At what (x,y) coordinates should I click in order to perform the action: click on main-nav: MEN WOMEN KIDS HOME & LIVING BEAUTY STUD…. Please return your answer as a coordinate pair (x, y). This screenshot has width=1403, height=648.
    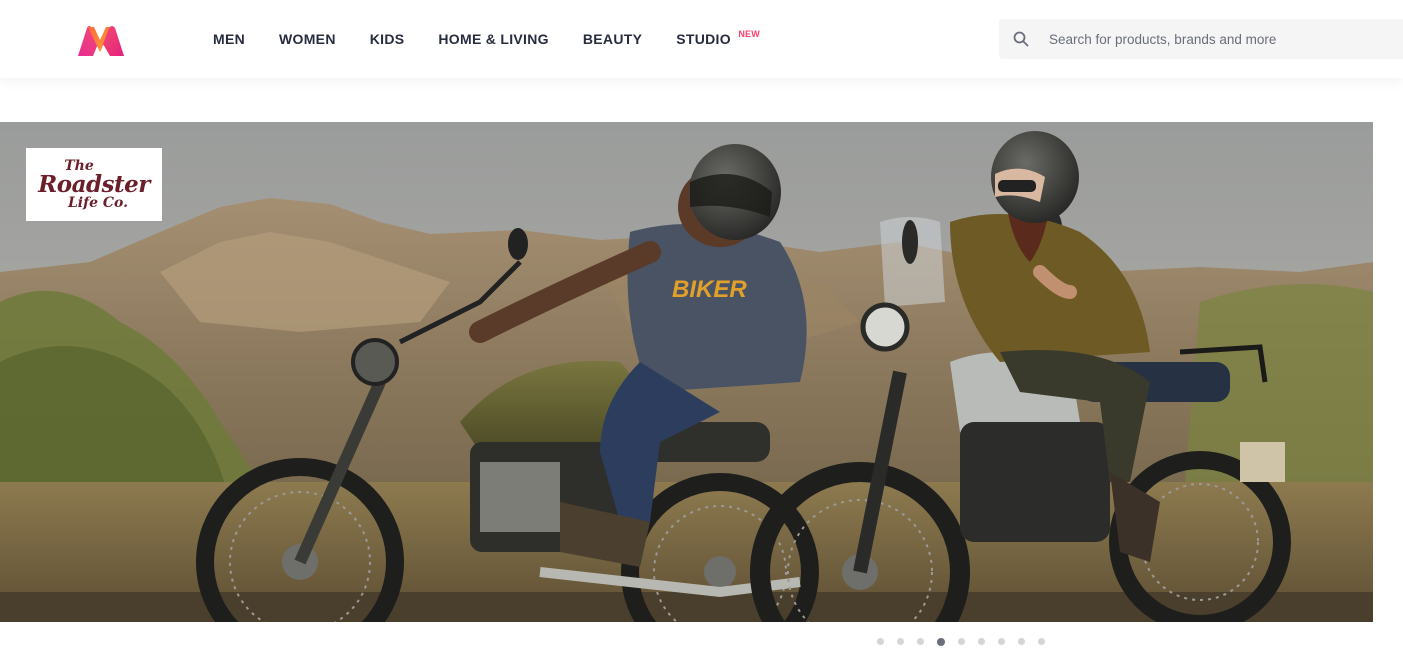
    Looking at the image, I should click on (478, 39).